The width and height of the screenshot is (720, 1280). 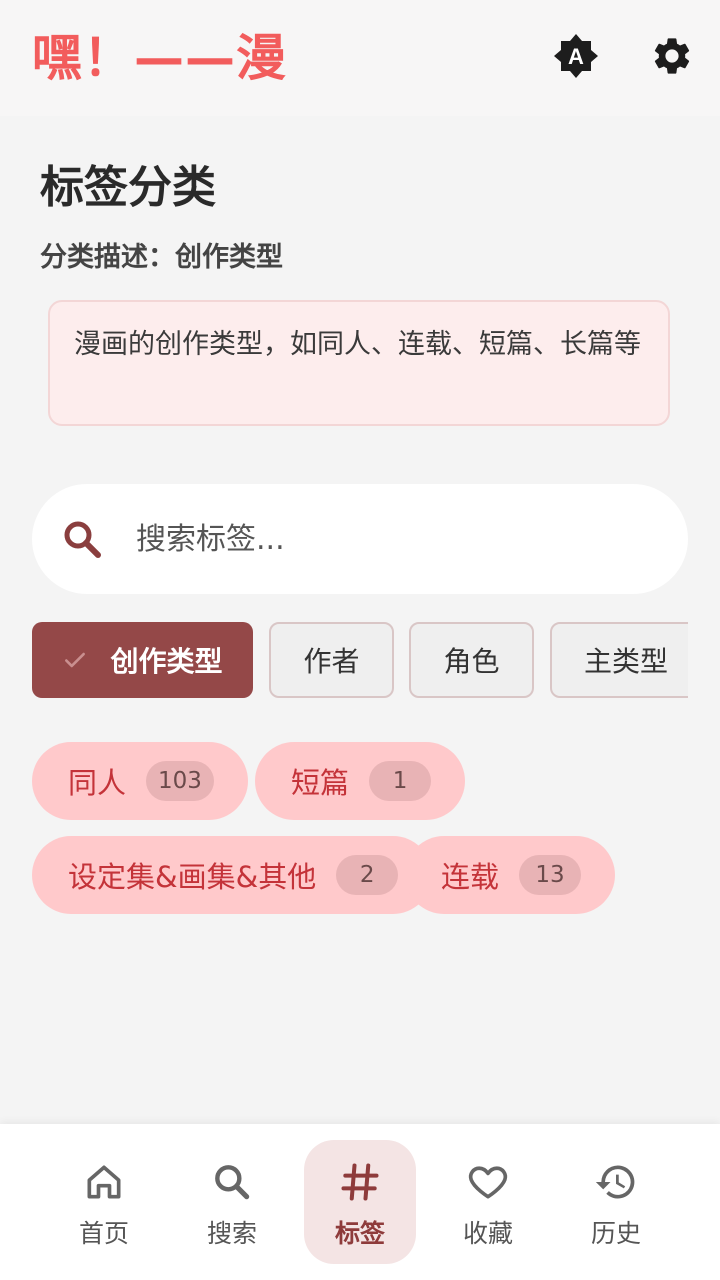 I want to click on tag-chip: 短篇 1, so click(x=360, y=781).